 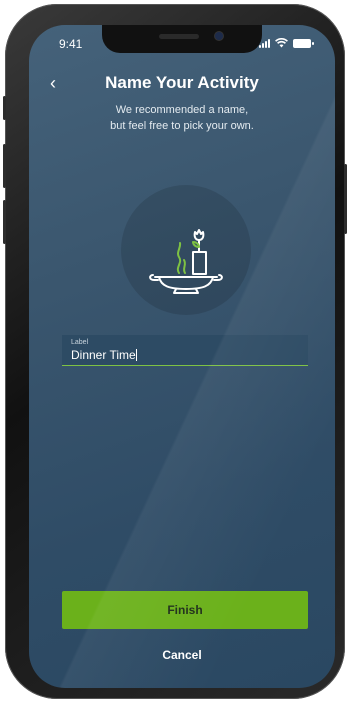 What do you see at coordinates (182, 126) in the screenshot?
I see `subtitle-line-2: but feel free to pick your own.` at bounding box center [182, 126].